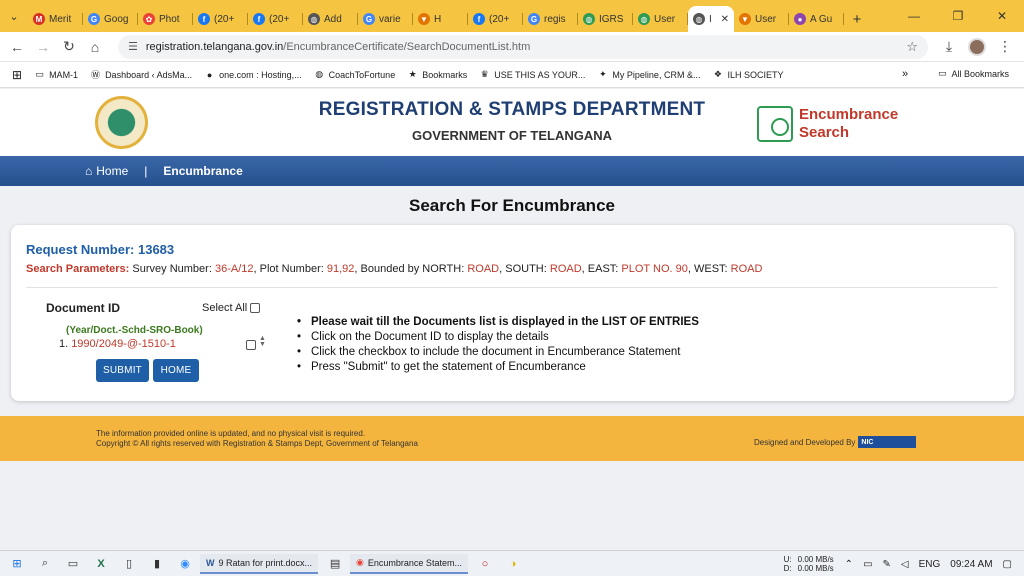  Describe the element at coordinates (761, 19) in the screenshot. I see `browser-tab: ▼ User` at that location.